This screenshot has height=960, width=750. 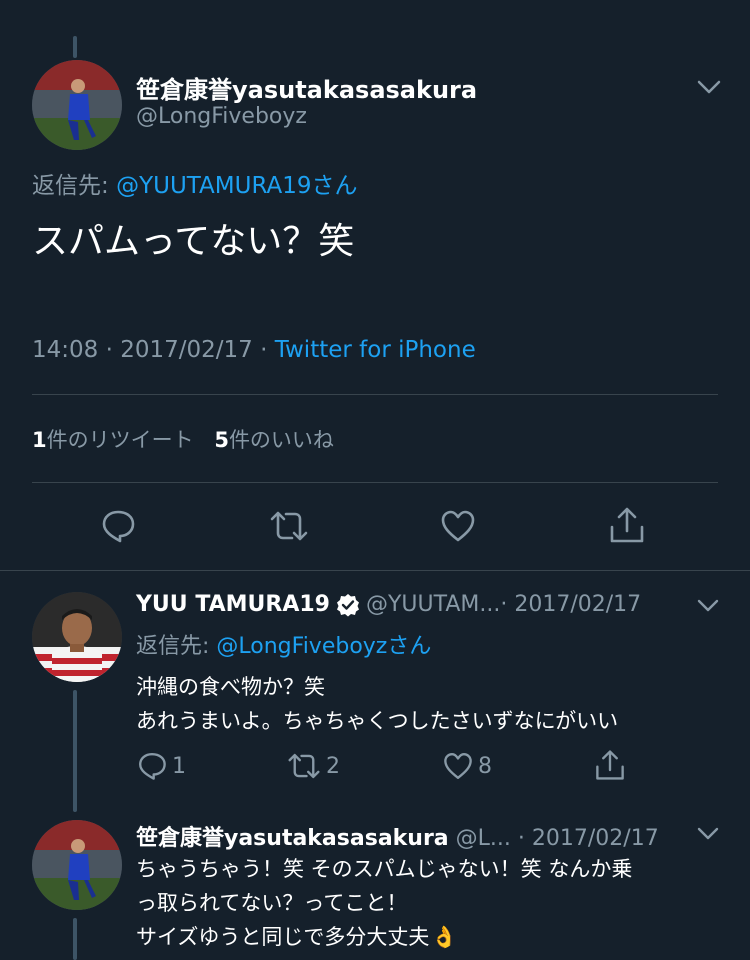 What do you see at coordinates (230, 687) in the screenshot?
I see `text-line: 沖縄の食べ物か？笑` at bounding box center [230, 687].